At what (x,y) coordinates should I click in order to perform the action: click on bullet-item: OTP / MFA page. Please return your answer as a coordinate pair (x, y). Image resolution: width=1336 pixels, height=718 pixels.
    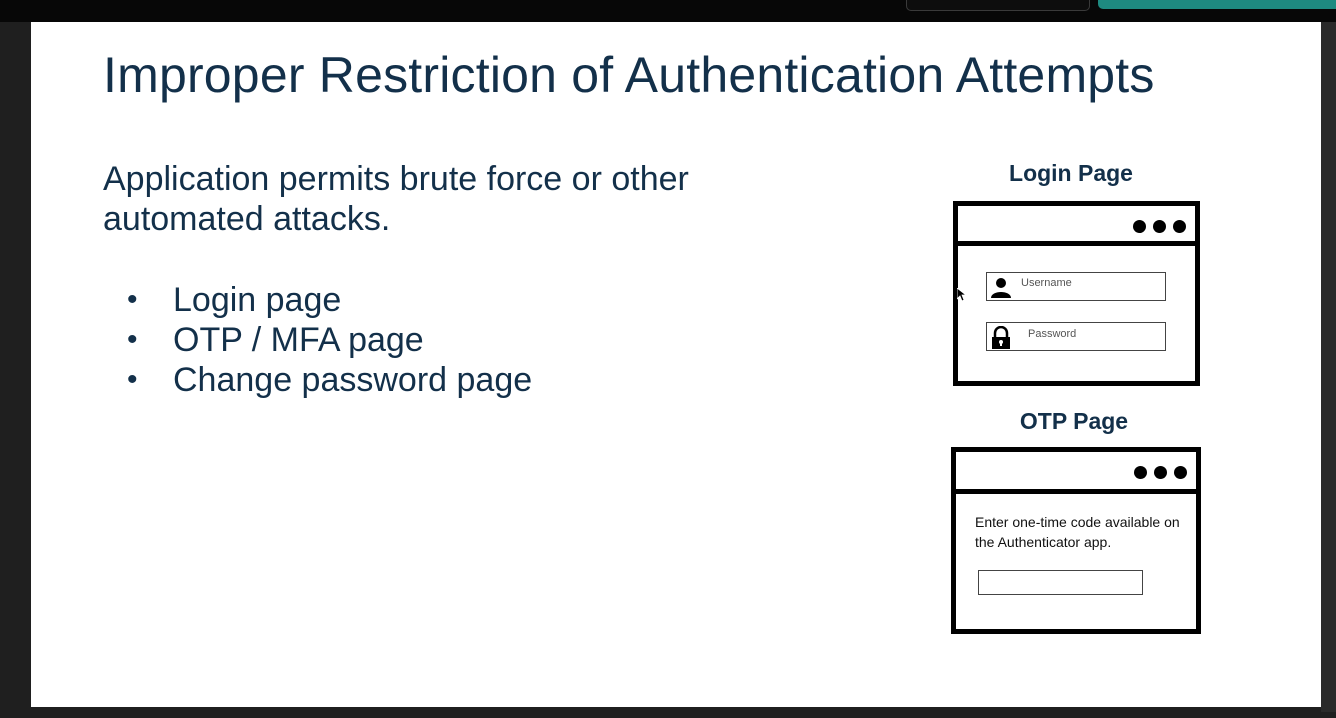
    Looking at the image, I should click on (329, 340).